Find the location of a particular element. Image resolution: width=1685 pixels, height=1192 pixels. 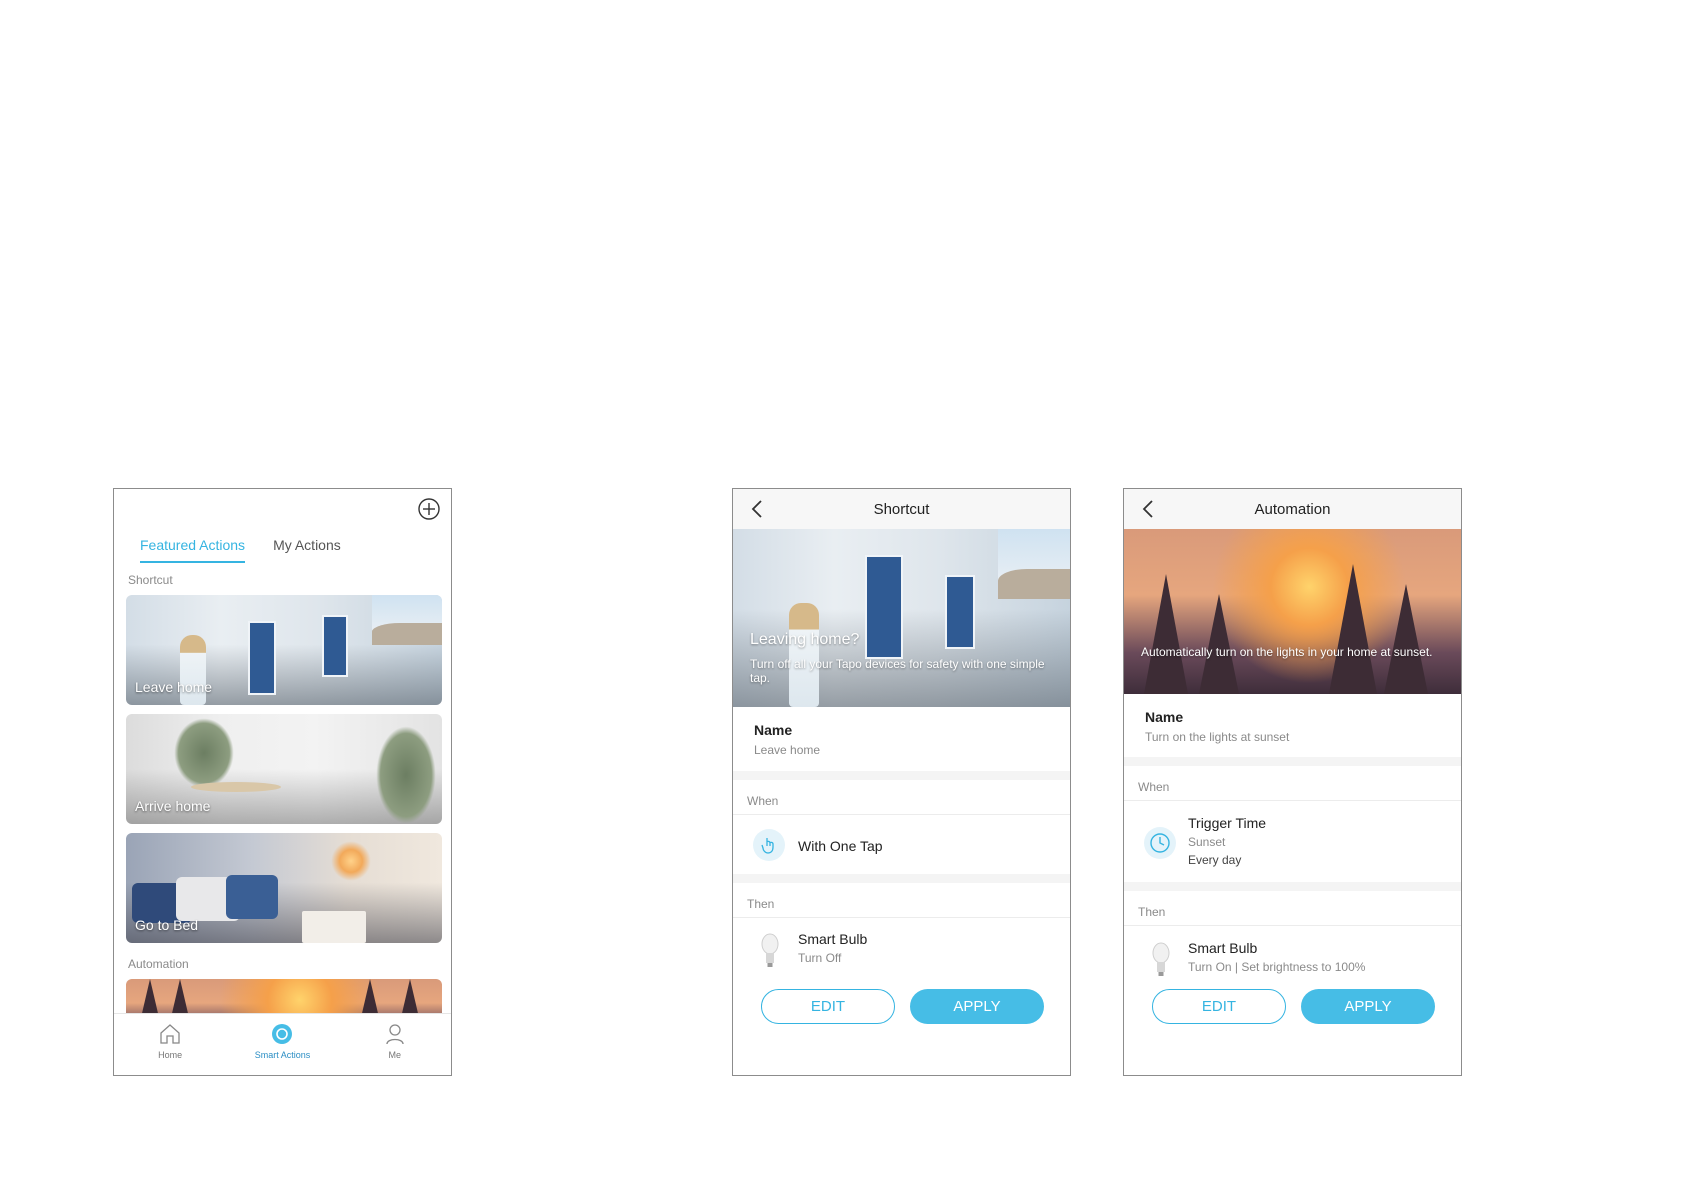

nav-me: Me is located at coordinates (395, 1041).